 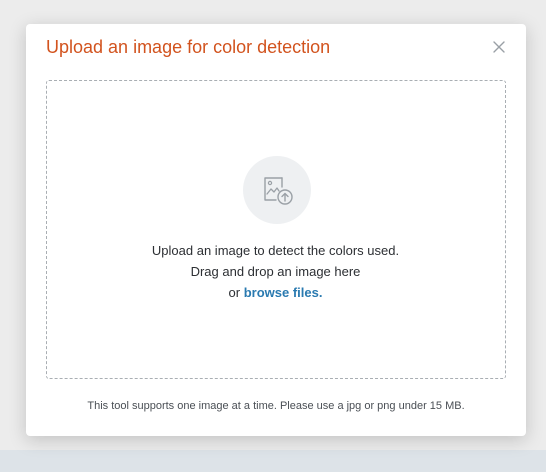 I want to click on browse-prefix: or, so click(x=236, y=292).